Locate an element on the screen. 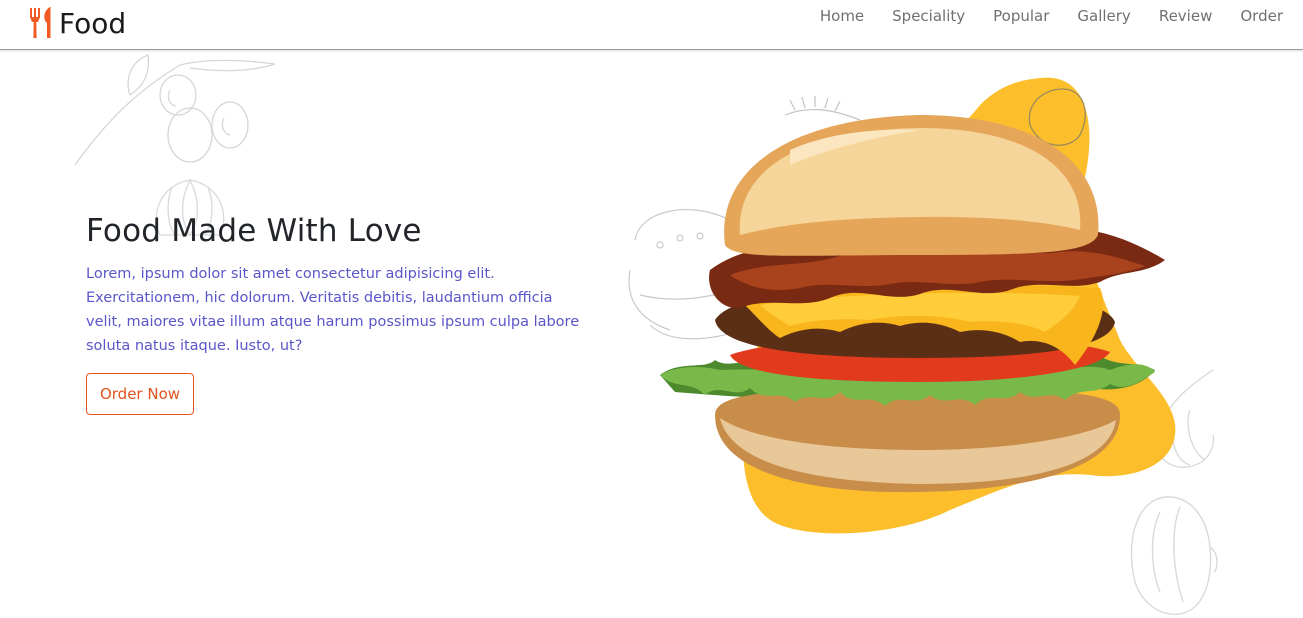 This screenshot has height=618, width=1303. nav-link-review: Review is located at coordinates (1186, 16).